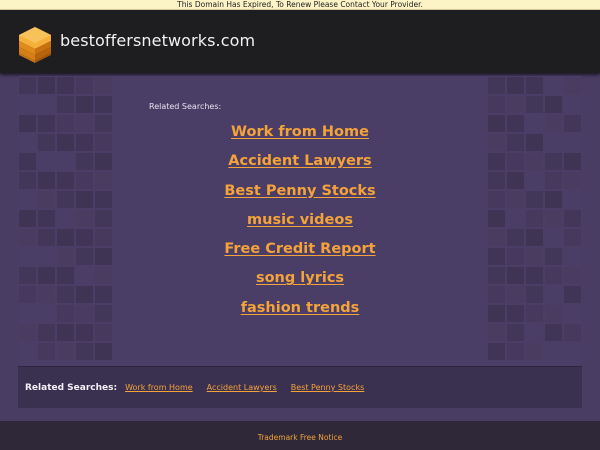 The image size is (600, 450). What do you see at coordinates (159, 387) in the screenshot?
I see `footer-link-work-from-home: Work from Home` at bounding box center [159, 387].